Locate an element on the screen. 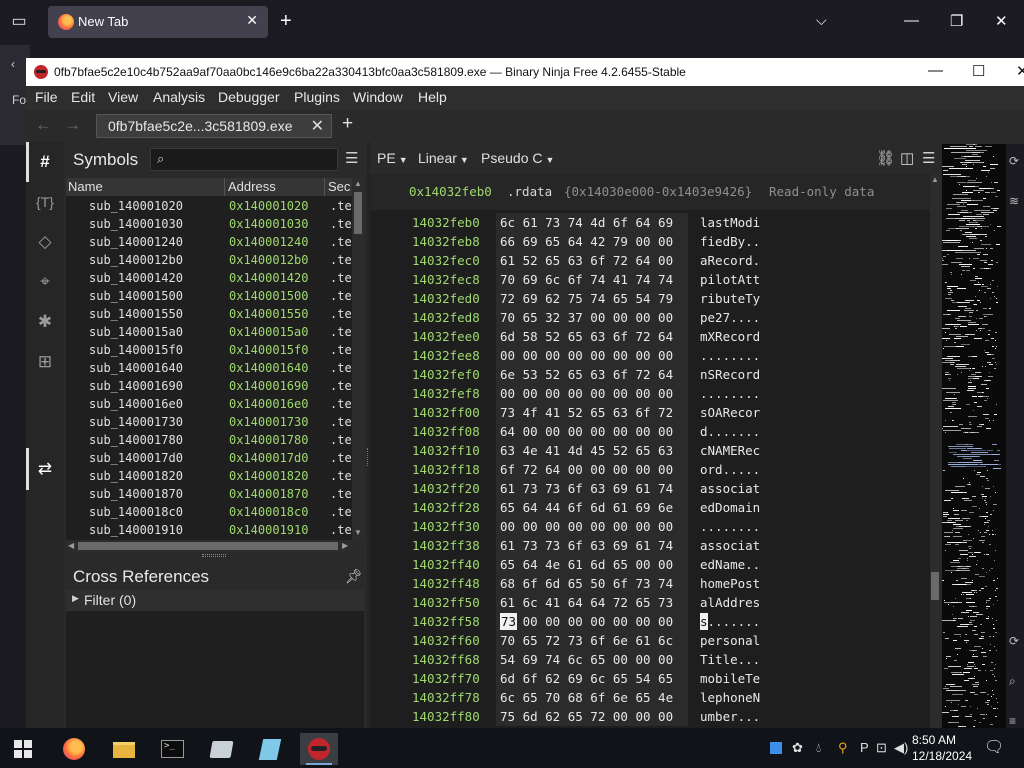 This screenshot has height=768, width=1024. hex-row: 14032feb0 6c 61 73 74 4d 6f 64 69 lastModi is located at coordinates (650, 222).